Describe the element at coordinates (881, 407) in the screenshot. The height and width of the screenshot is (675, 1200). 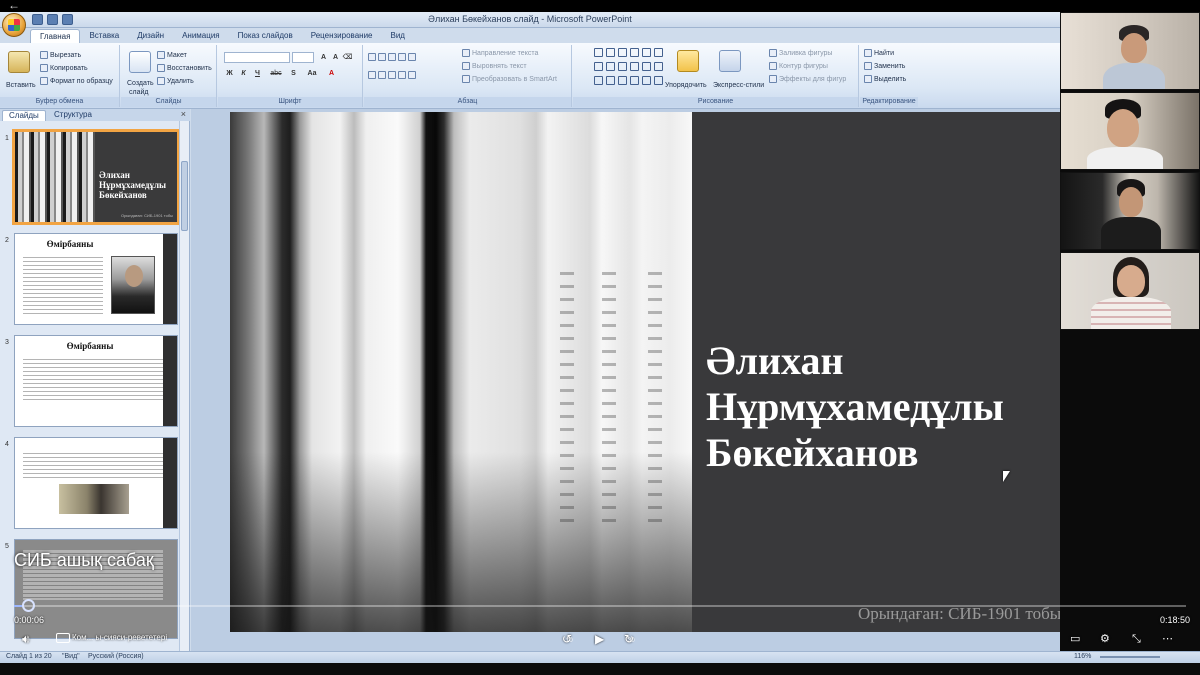
I see `slide-title: Әлихан Нұрмұхамедұлы Бөкейханов` at that location.